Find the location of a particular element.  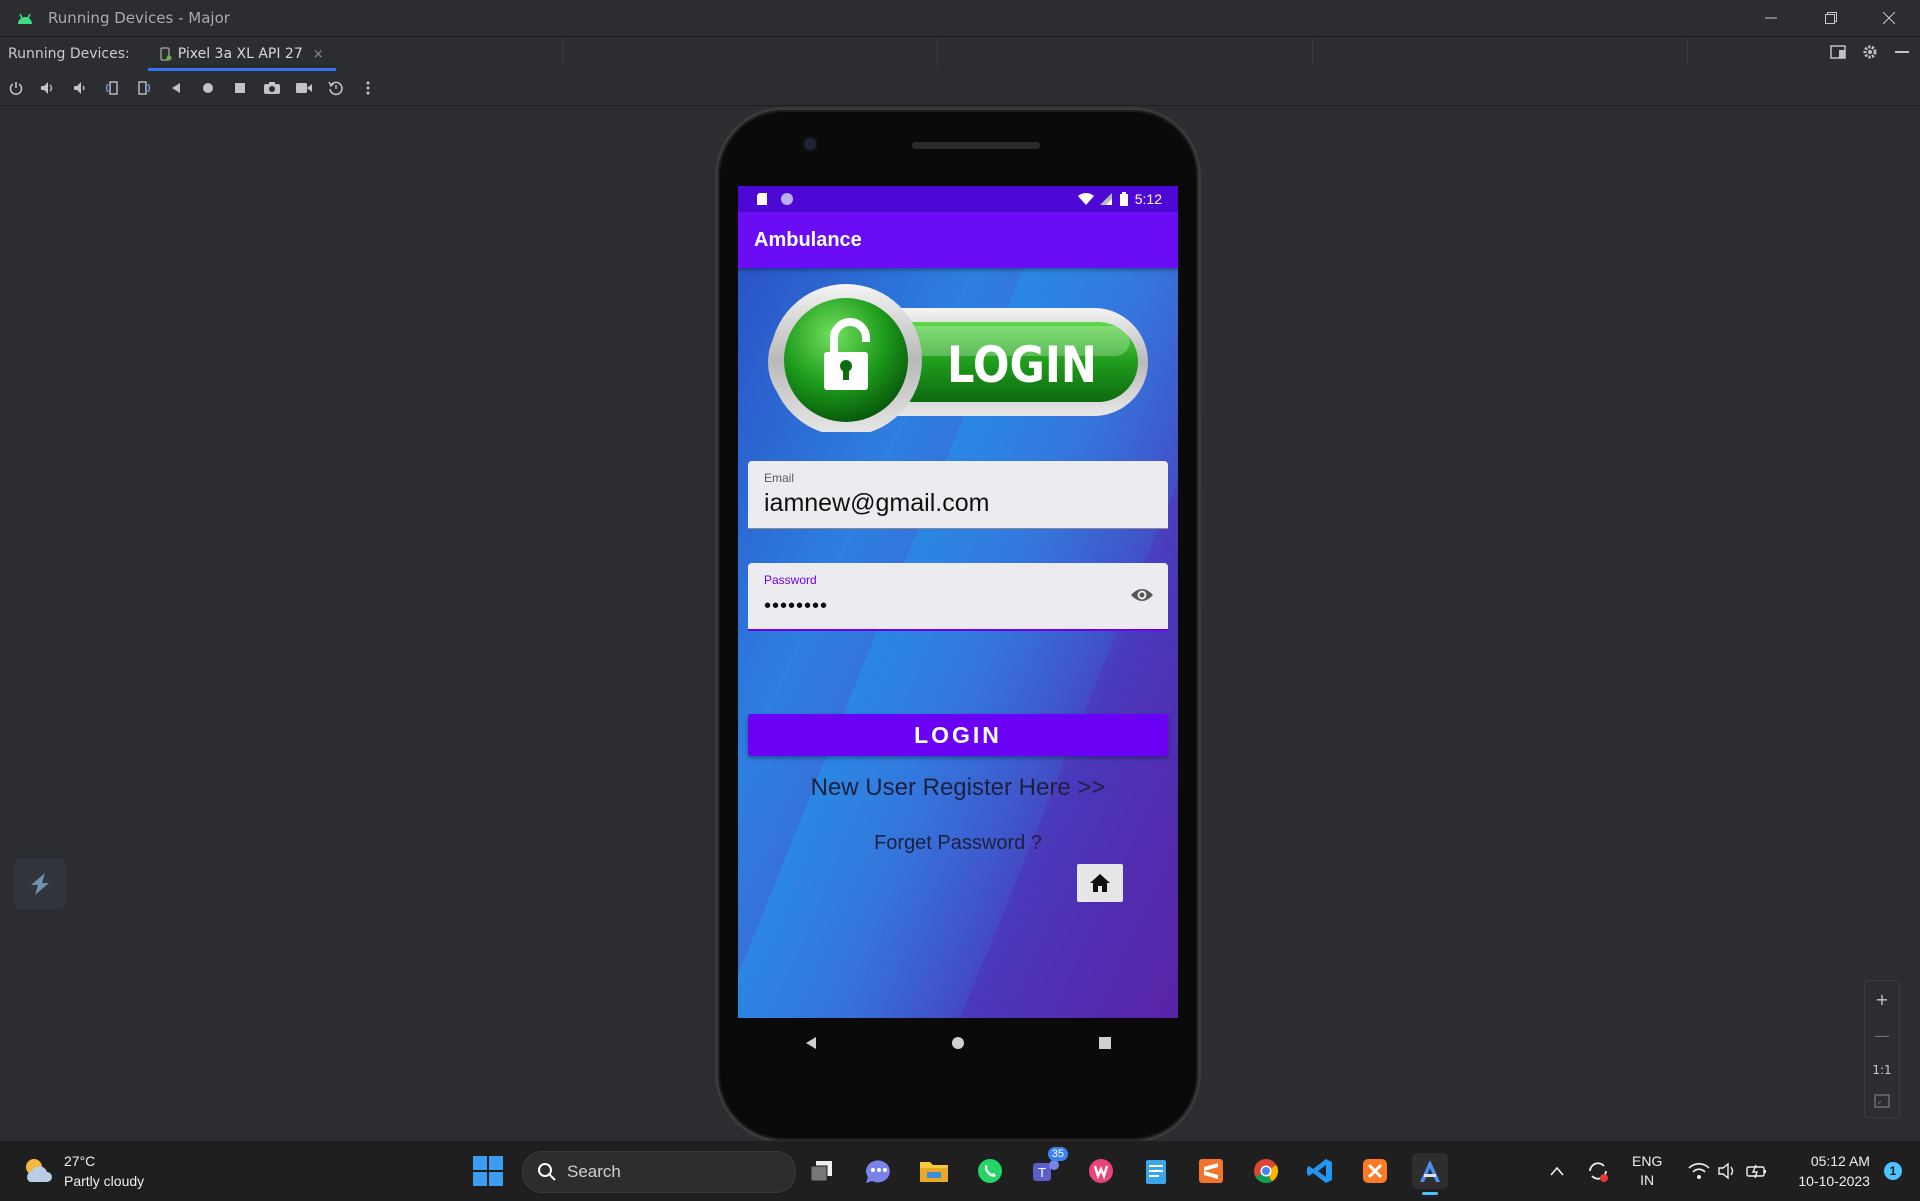

password-field: Password •••••••• is located at coordinates (958, 597).